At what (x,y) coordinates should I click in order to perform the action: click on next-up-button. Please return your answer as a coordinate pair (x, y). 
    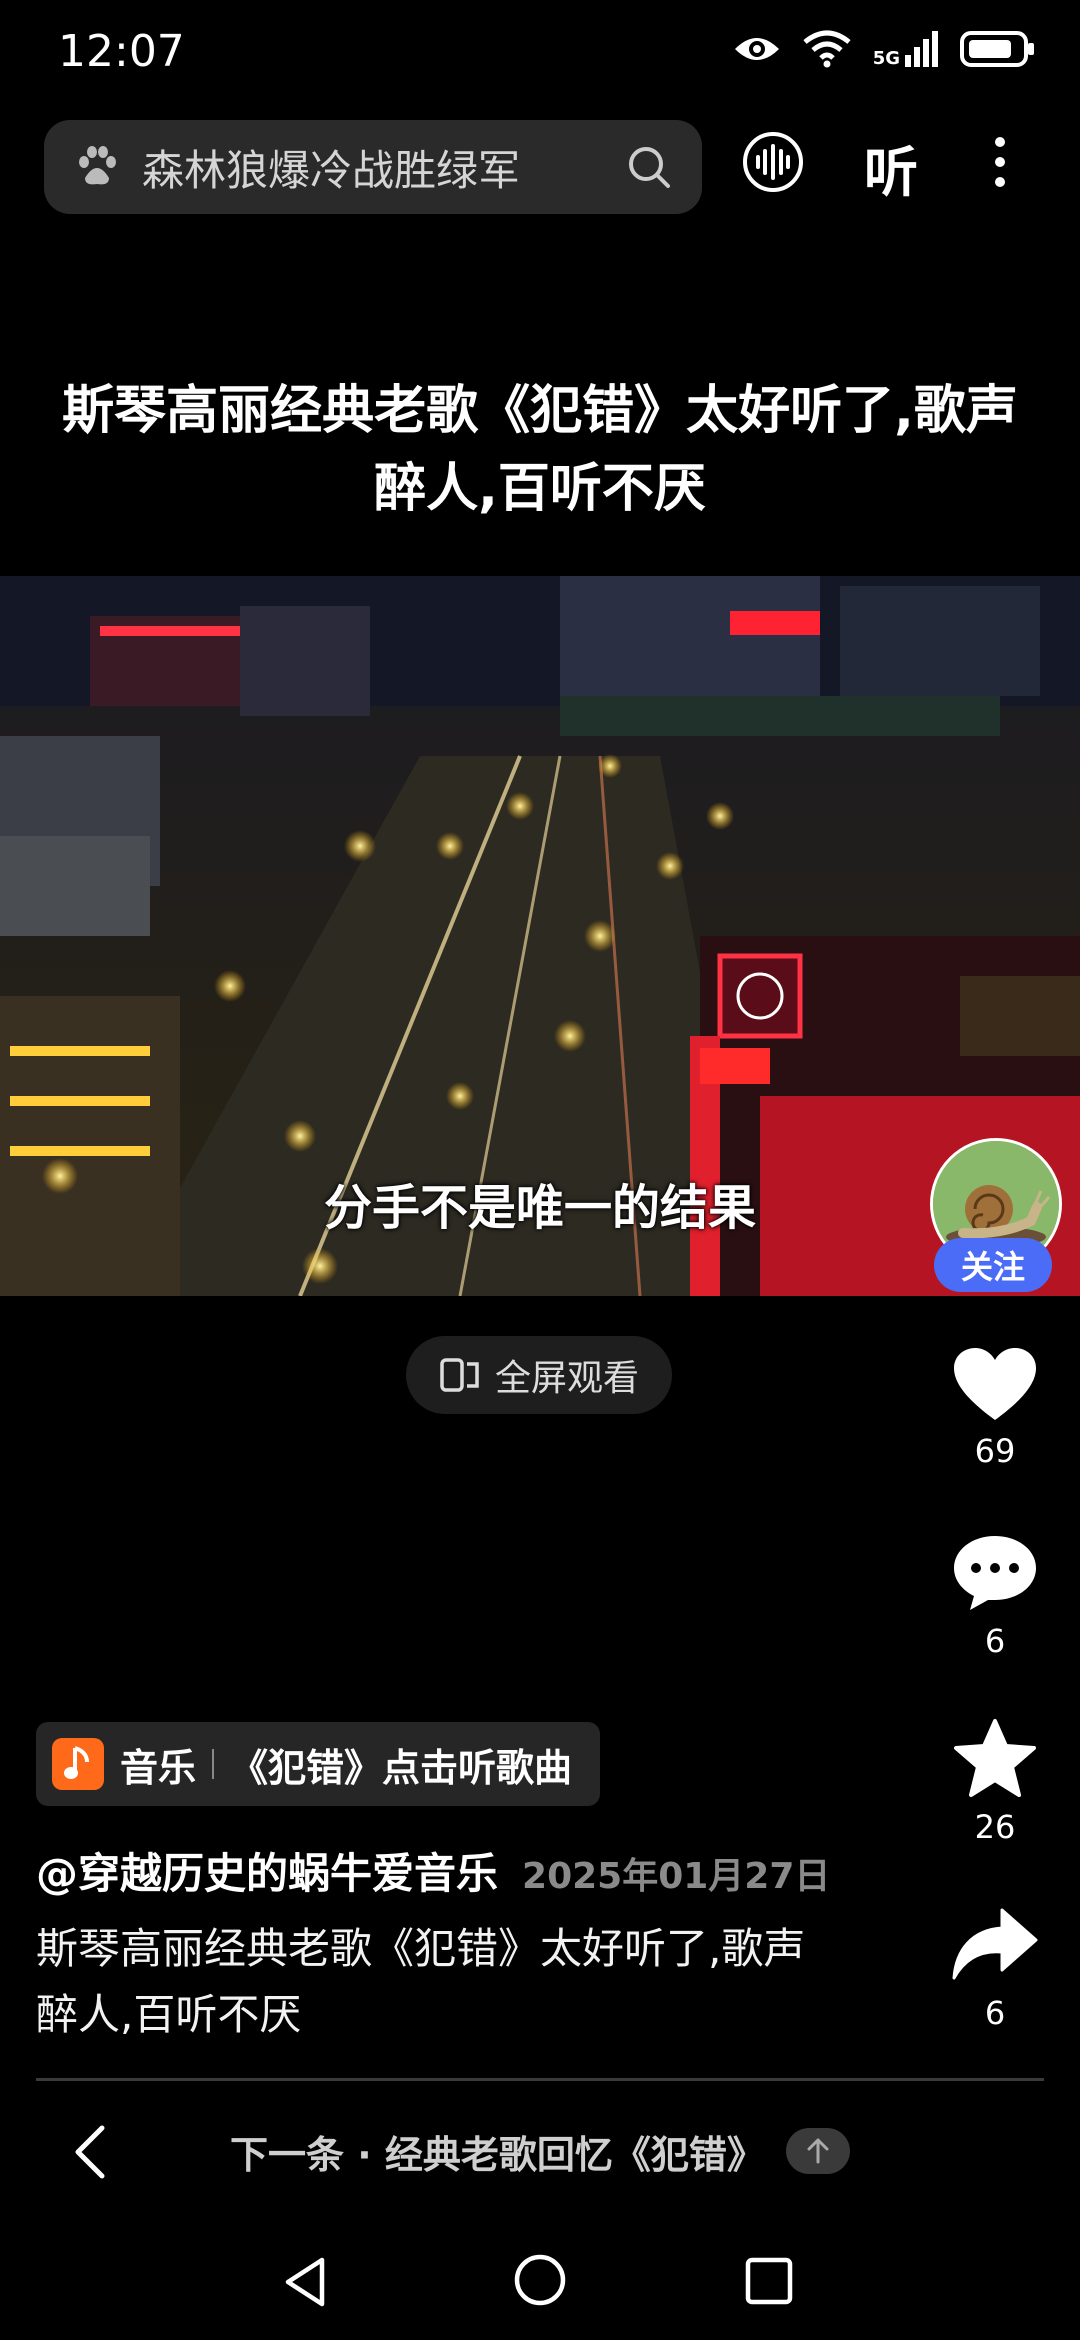
    Looking at the image, I should click on (818, 2151).